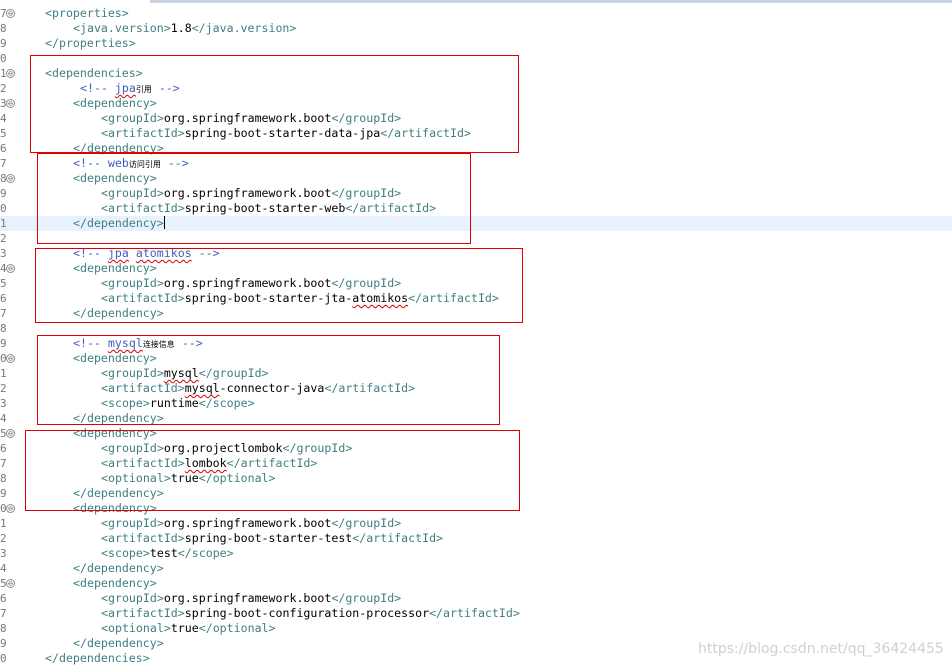 The image size is (952, 669). What do you see at coordinates (223, 448) in the screenshot?
I see `text-token: org.projectlombok` at bounding box center [223, 448].